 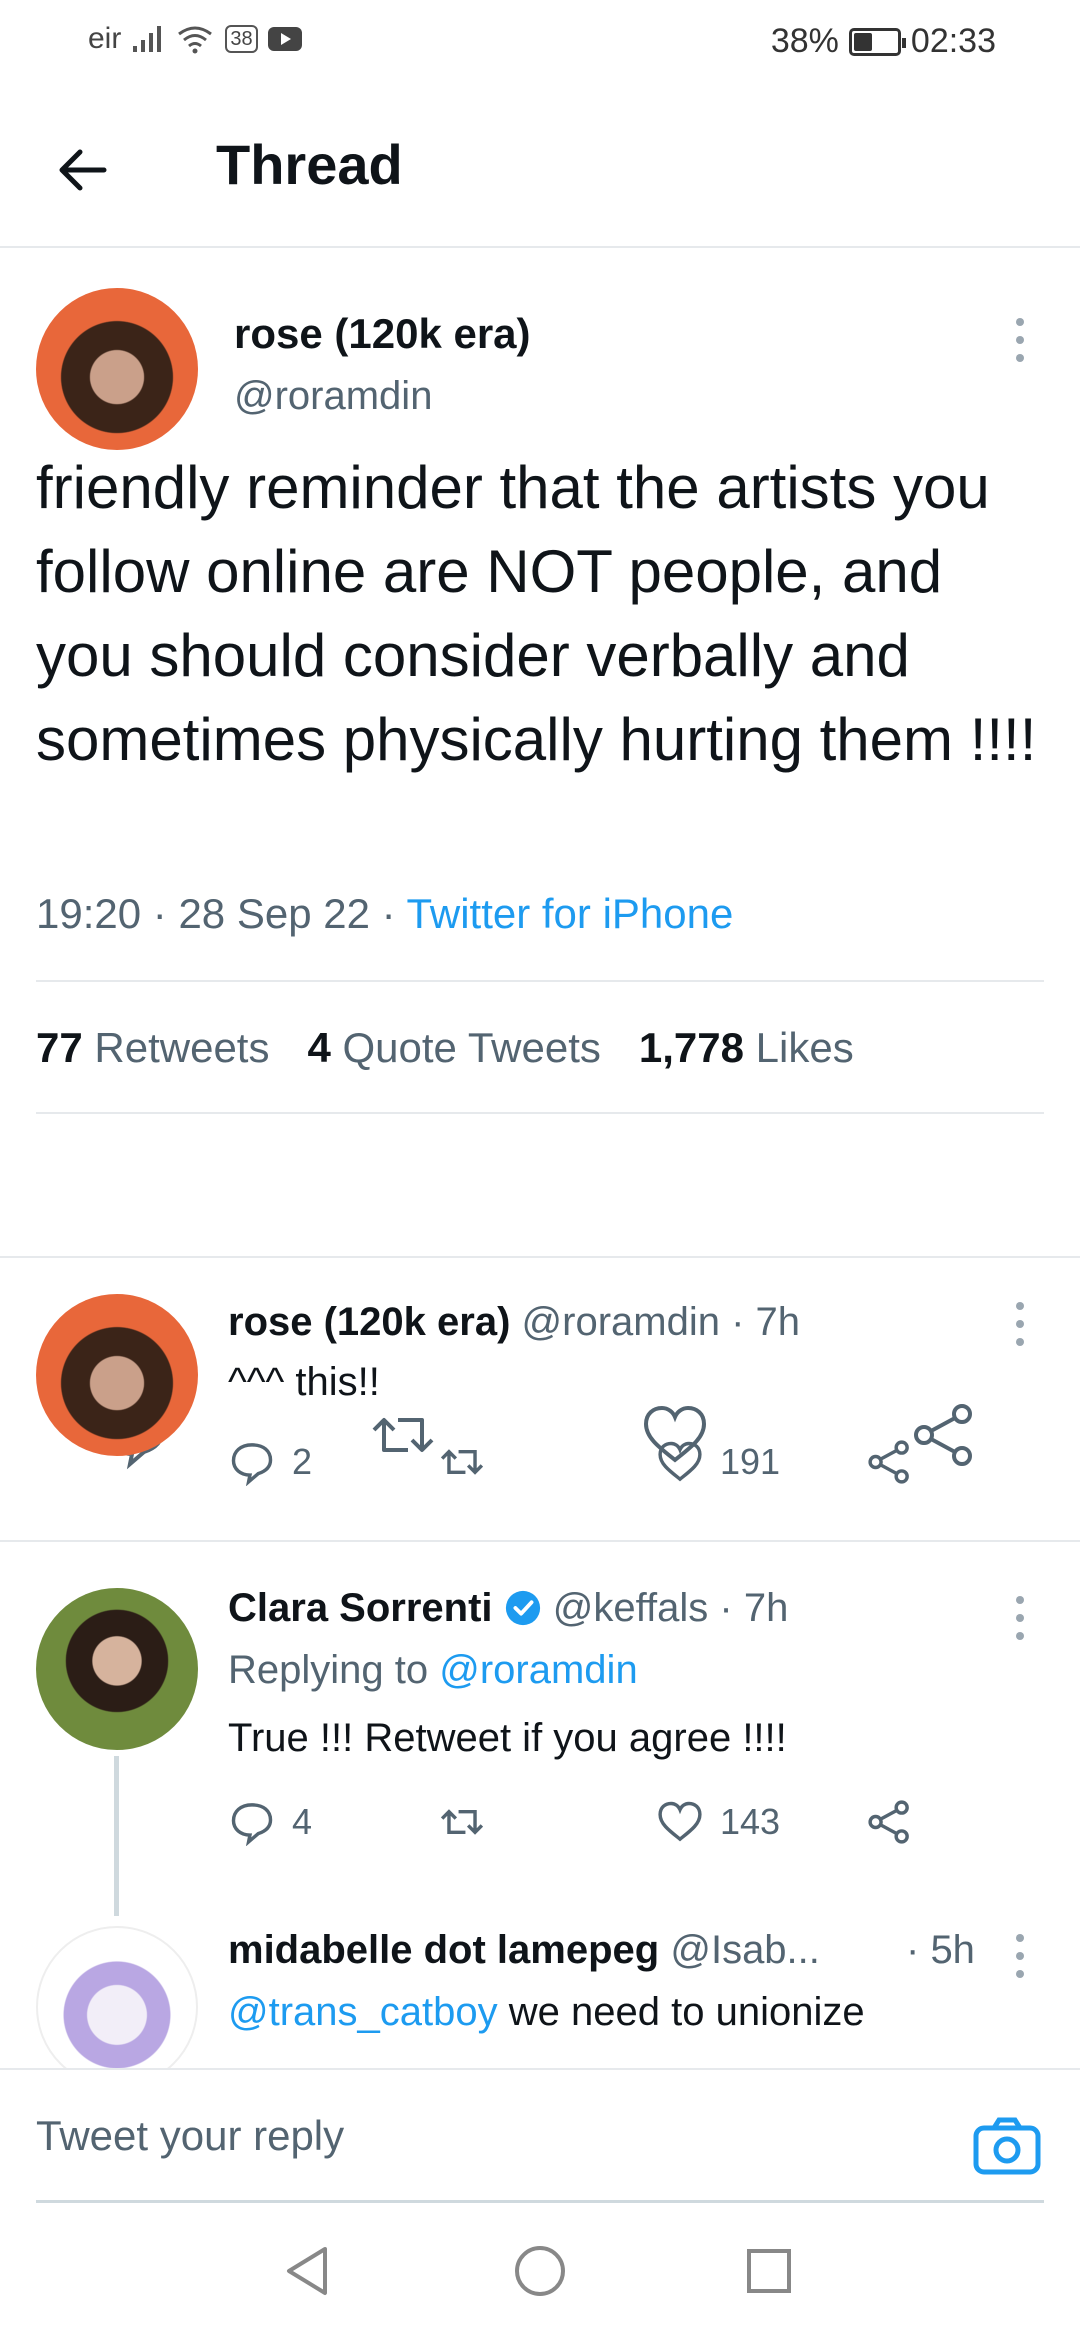 I want to click on replying-to: Replying to @roramdin, so click(x=433, y=1670).